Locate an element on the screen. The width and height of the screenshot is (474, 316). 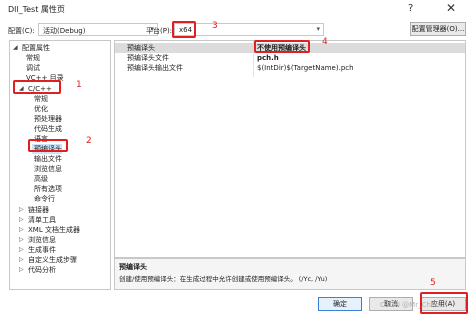
tree-item-linker: ▷ 链接器 is located at coordinates (34, 210).